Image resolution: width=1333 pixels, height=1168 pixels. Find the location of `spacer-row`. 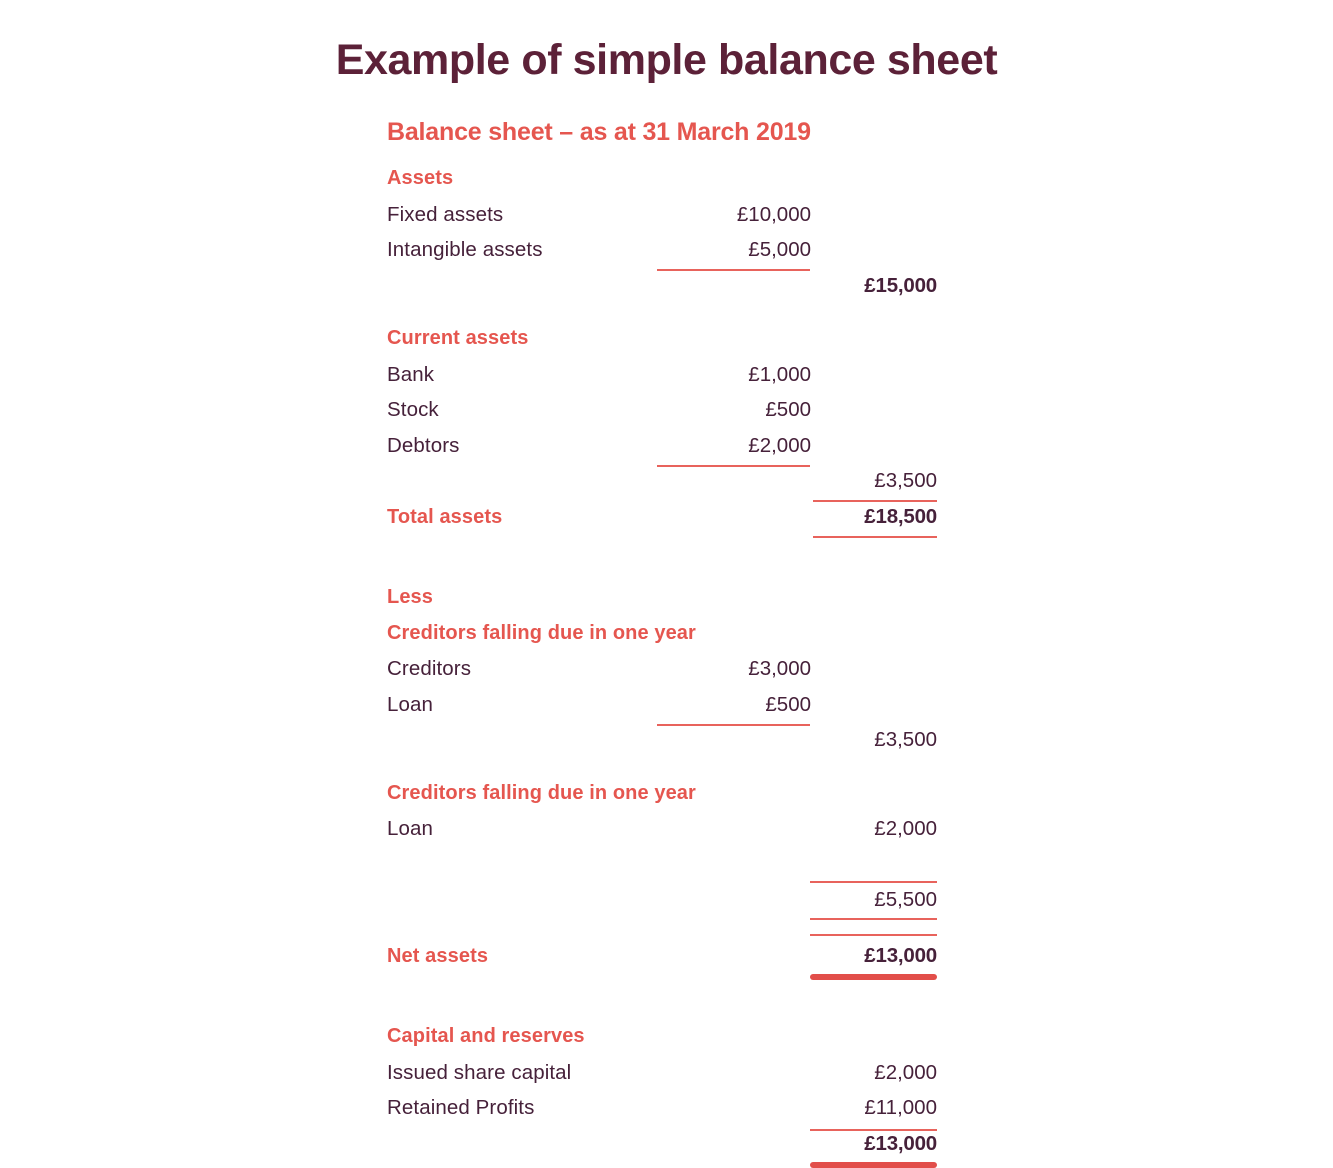

spacer-row is located at coordinates (667, 871).